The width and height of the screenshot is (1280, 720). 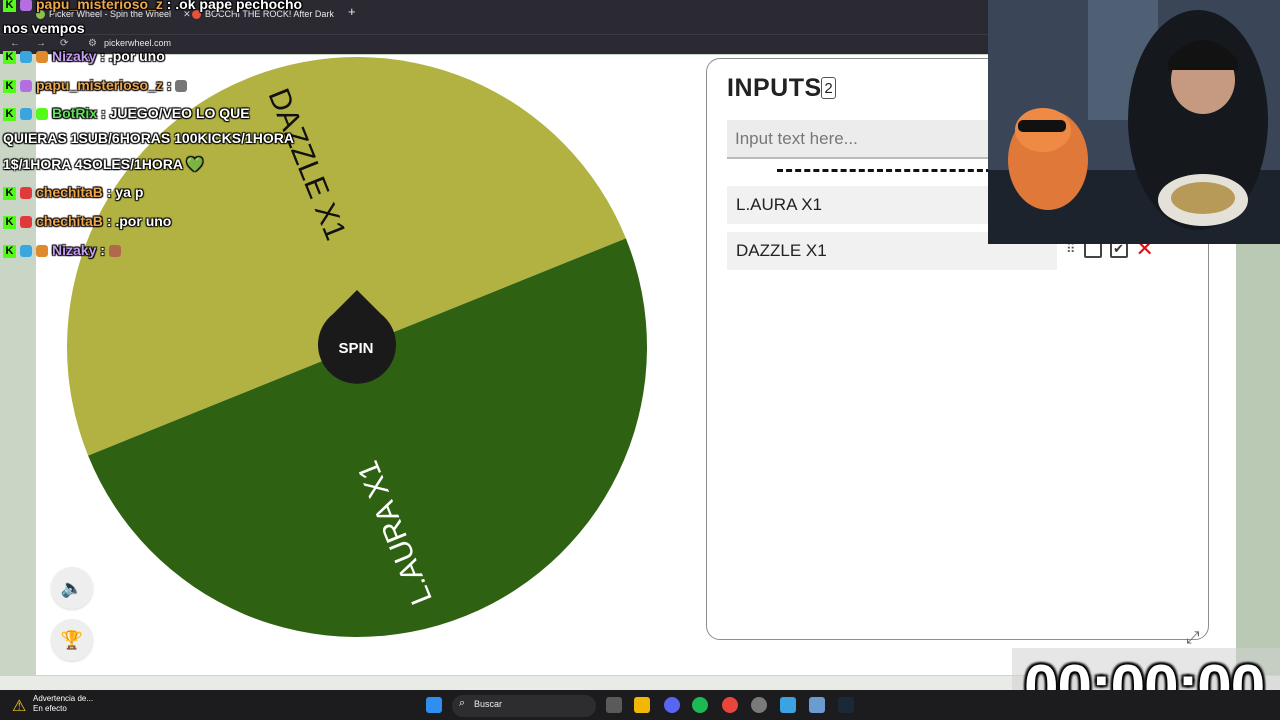 I want to click on spotify-icon, so click(x=700, y=705).